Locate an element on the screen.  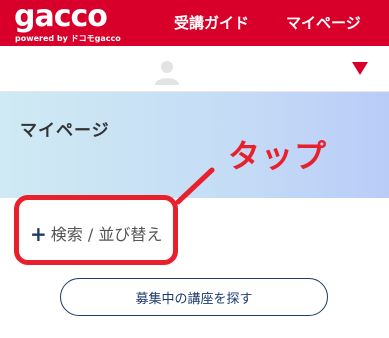
search-sort-label: 検索 / 並び替え is located at coordinates (106, 234).